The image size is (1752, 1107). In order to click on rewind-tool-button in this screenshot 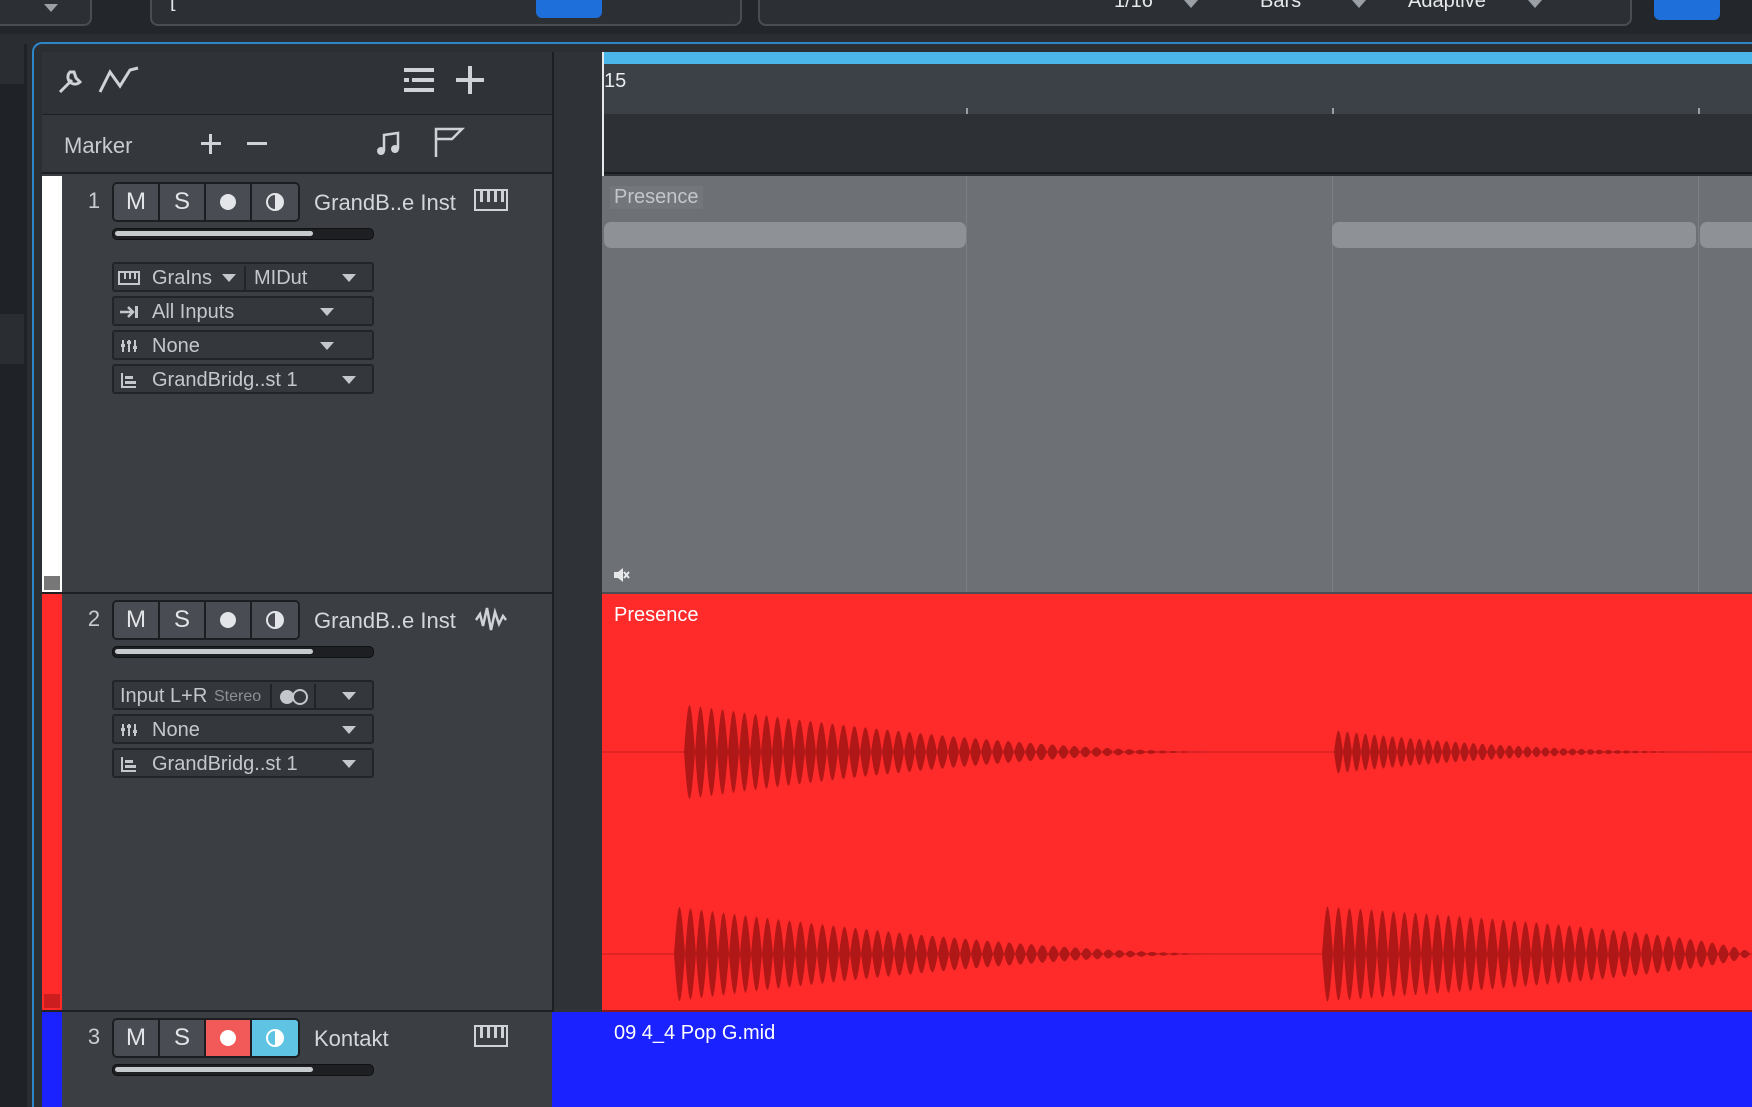, I will do `click(569, 9)`.